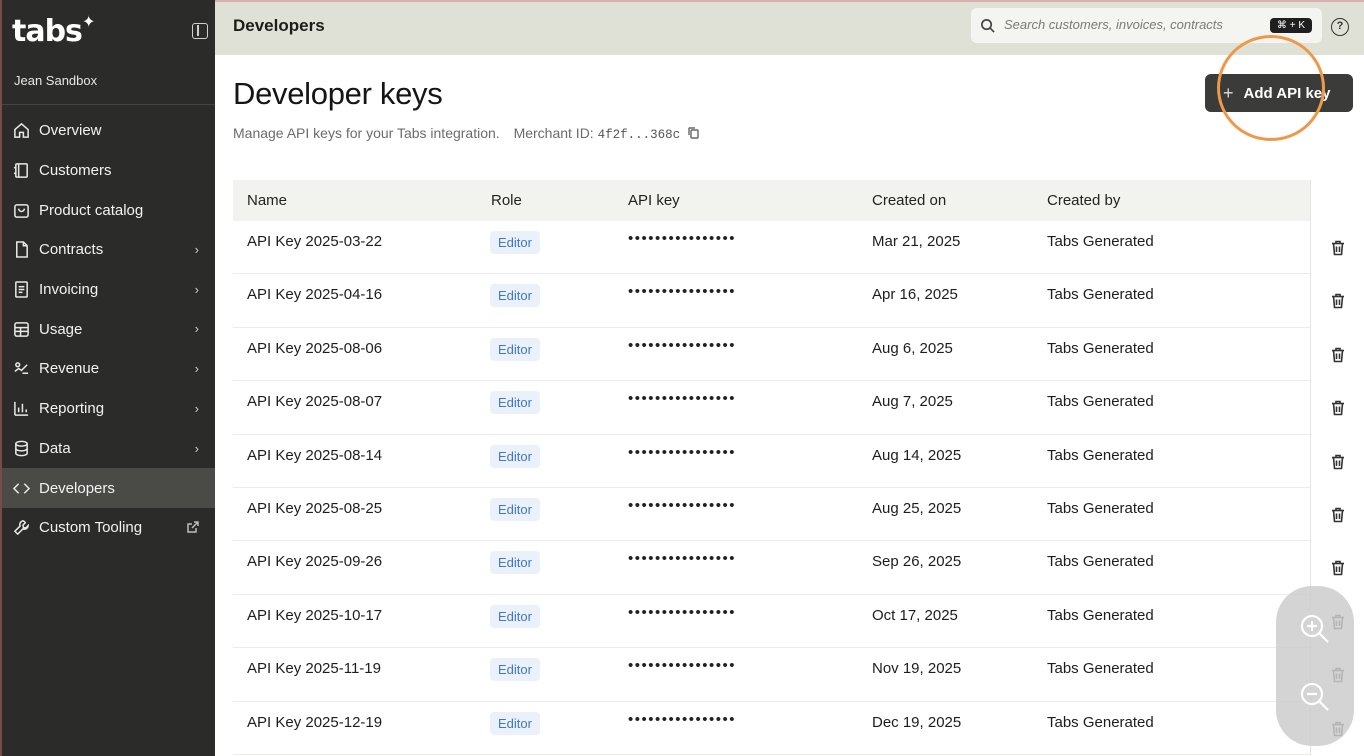  Describe the element at coordinates (69, 290) in the screenshot. I see `sidebar-item-label: Invoicing` at that location.